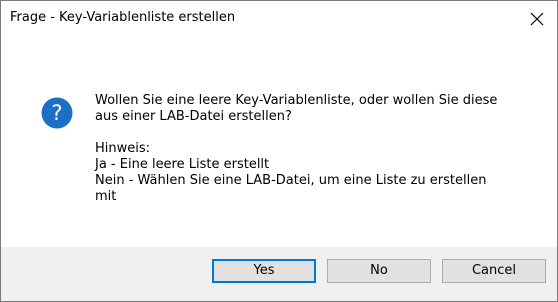  I want to click on yes-button: Yes, so click(264, 271).